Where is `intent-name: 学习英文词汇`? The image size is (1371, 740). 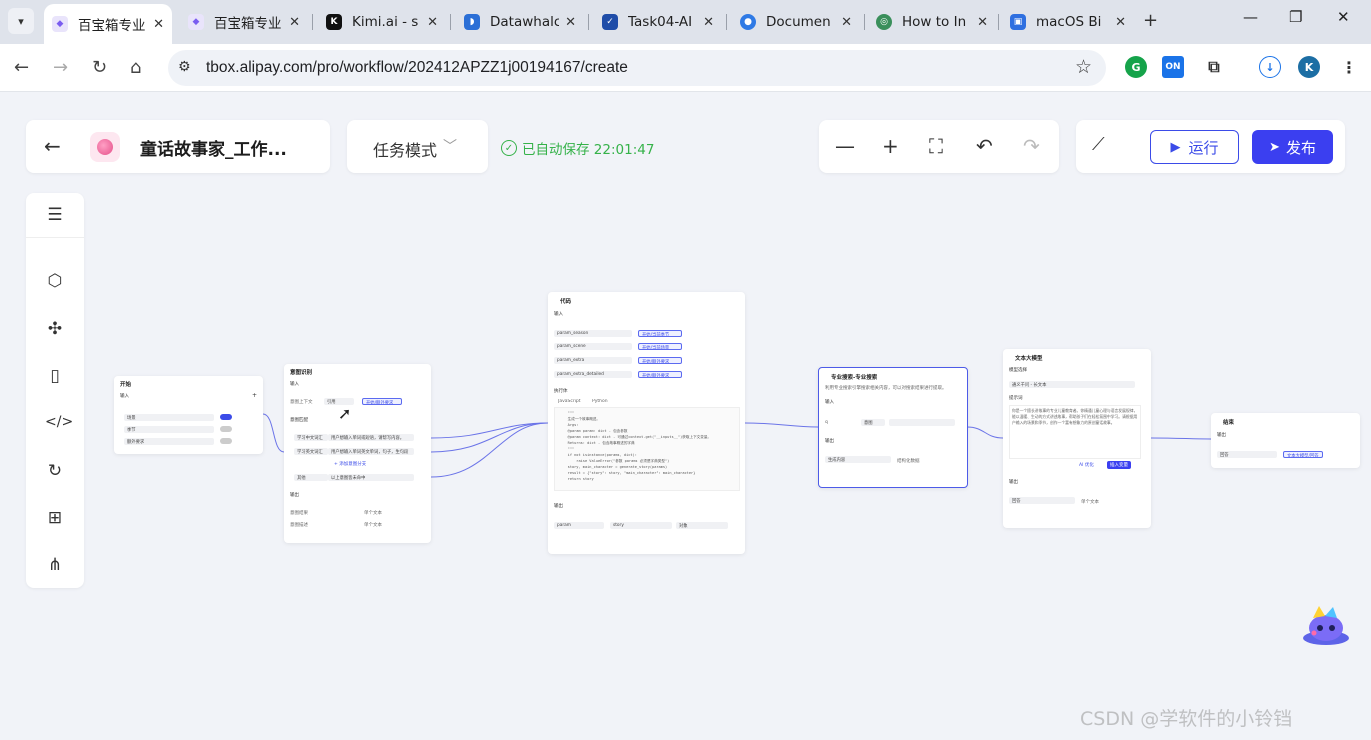 intent-name: 学习英文词汇 is located at coordinates (311, 451).